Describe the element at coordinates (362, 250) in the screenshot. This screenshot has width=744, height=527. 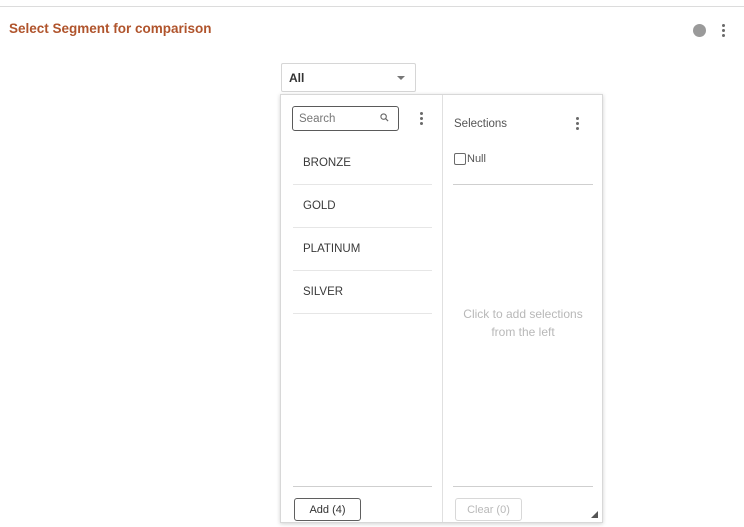
I see `list-item-platinum: PLATINUM` at that location.